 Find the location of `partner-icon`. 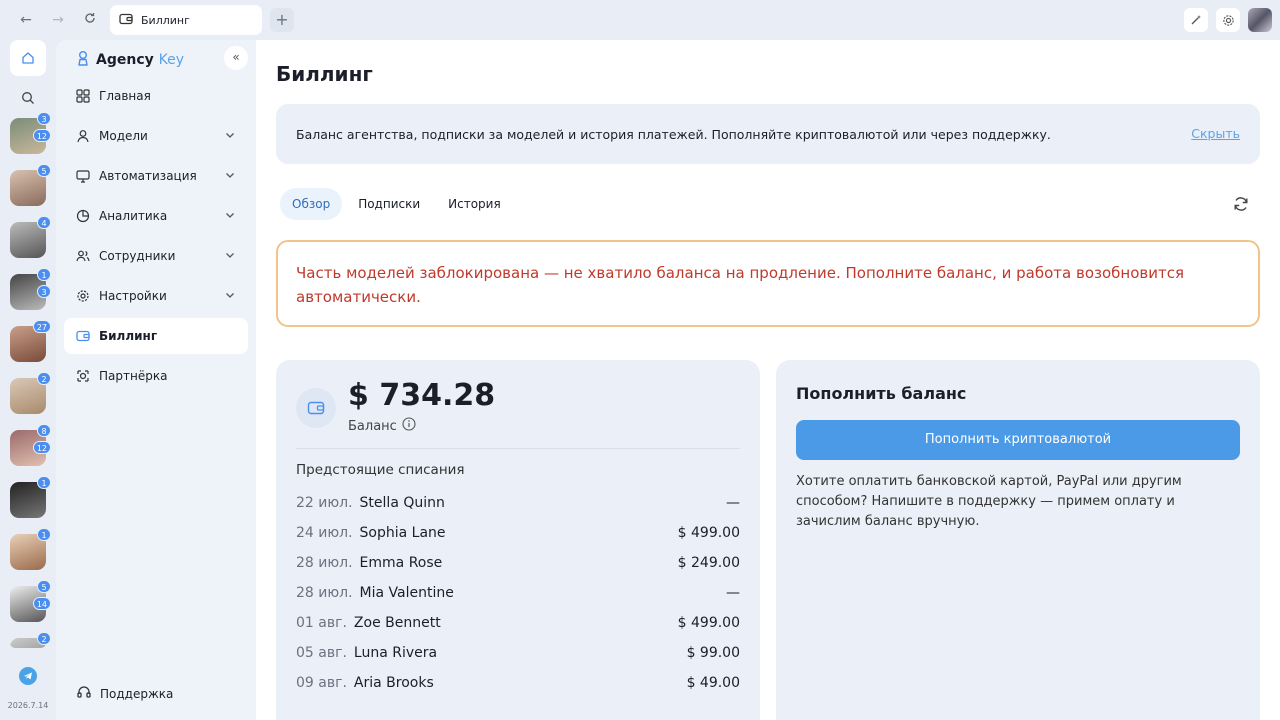

partner-icon is located at coordinates (83, 376).